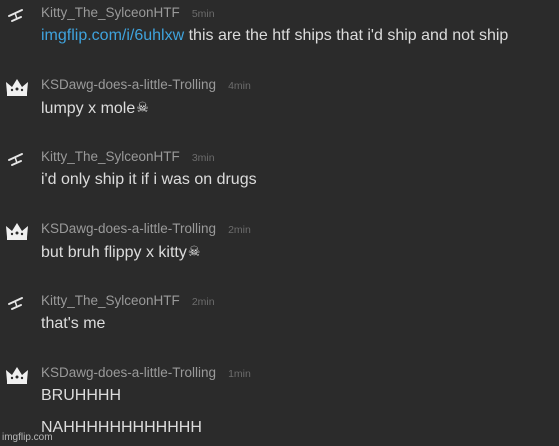 The width and height of the screenshot is (559, 446). I want to click on message-text: but bruh flippy x kitty☠, so click(120, 252).